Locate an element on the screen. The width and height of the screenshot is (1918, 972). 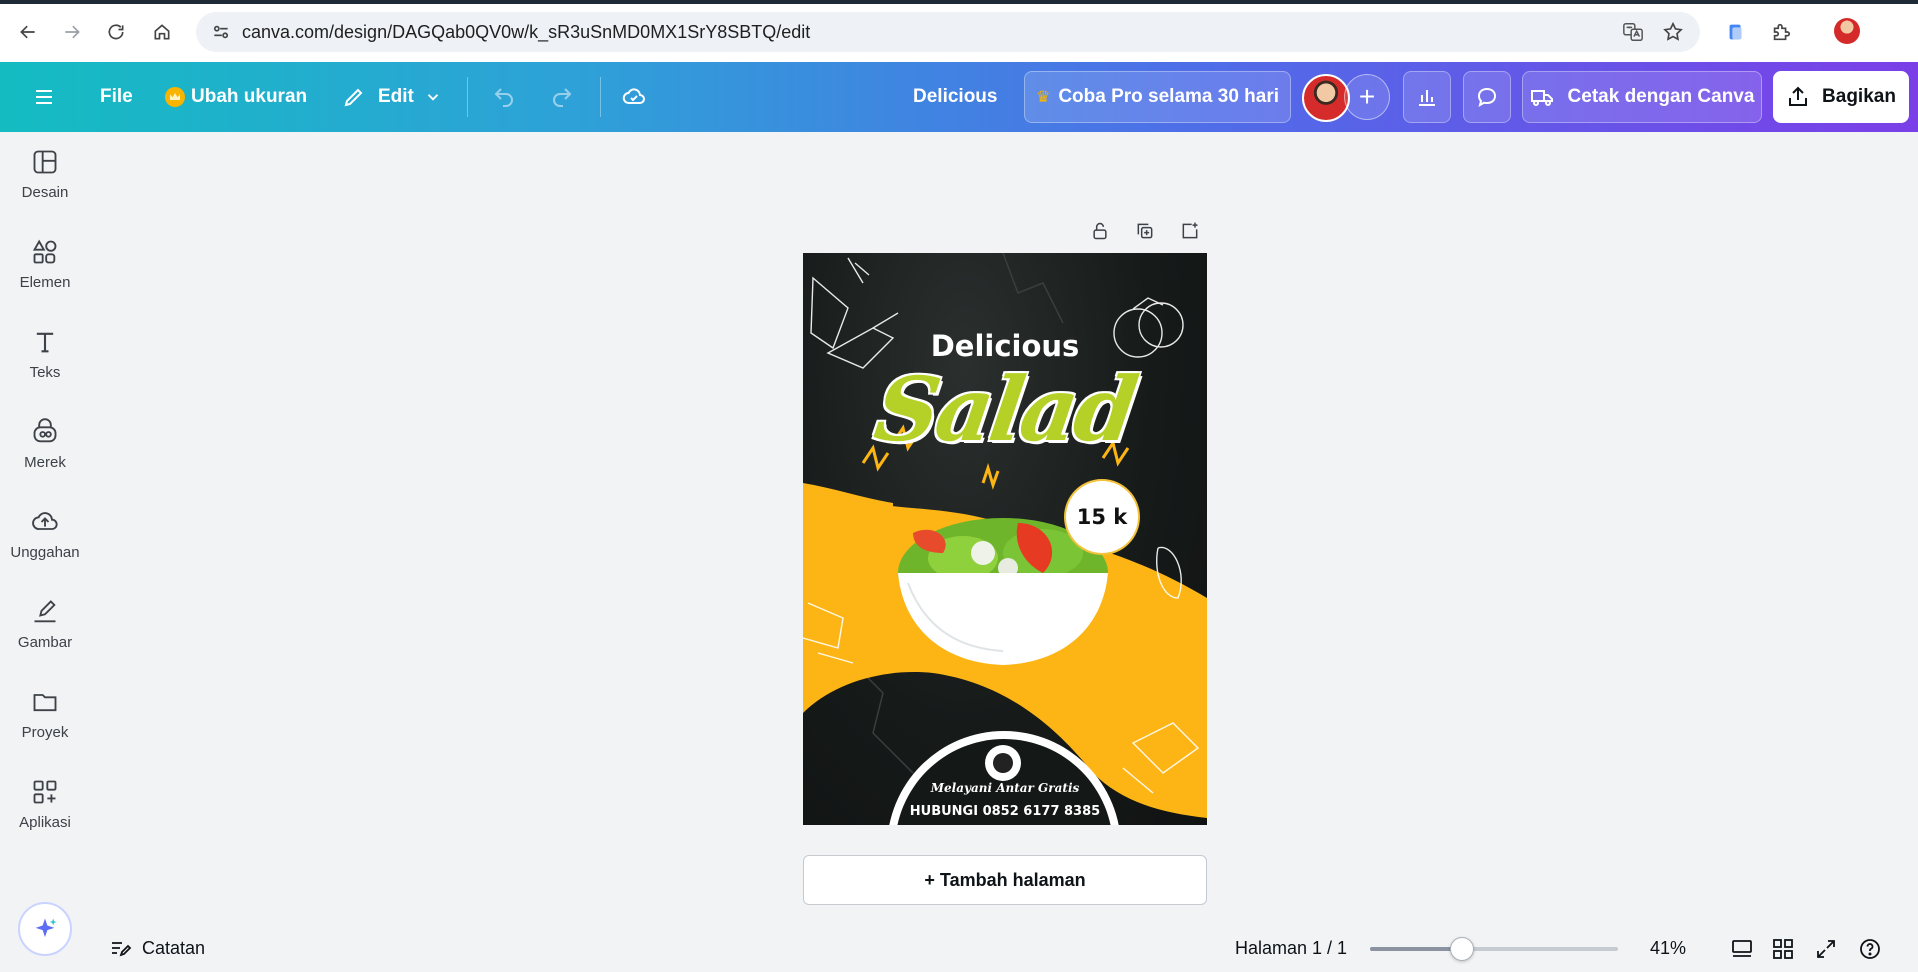
add-page-button: + Tambah halaman is located at coordinates (1005, 880).